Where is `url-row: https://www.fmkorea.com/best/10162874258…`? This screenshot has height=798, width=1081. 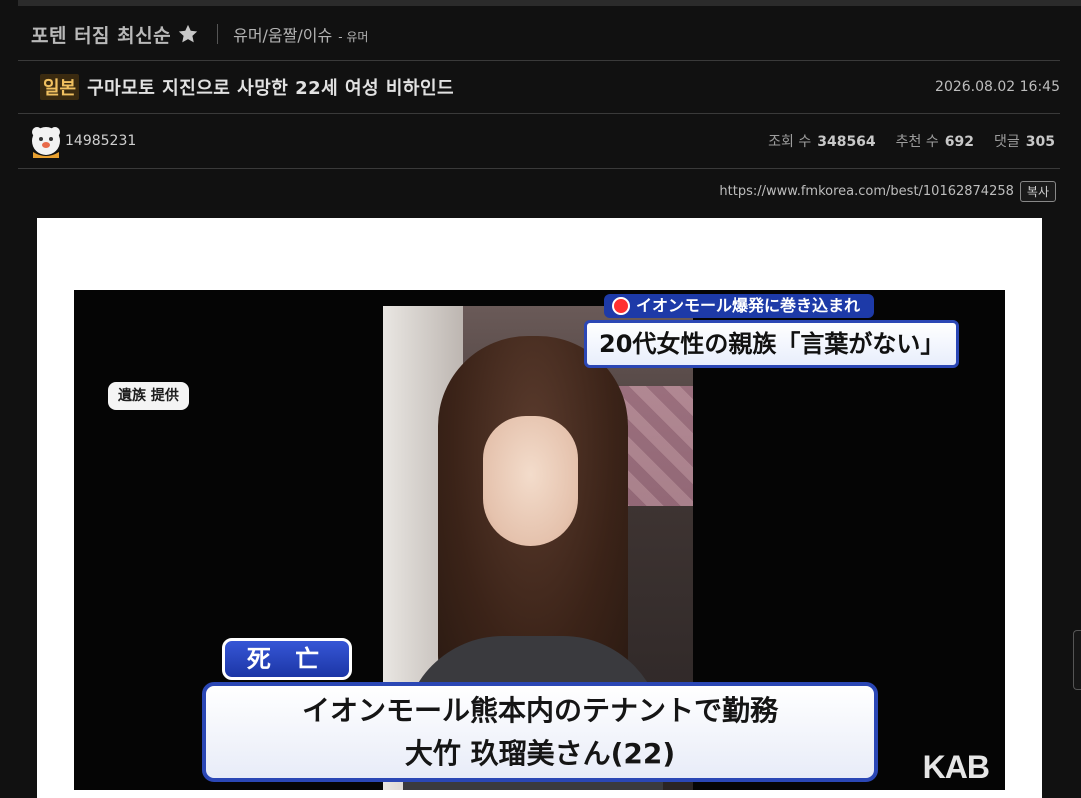
url-row: https://www.fmkorea.com/best/10162874258… is located at coordinates (887, 191).